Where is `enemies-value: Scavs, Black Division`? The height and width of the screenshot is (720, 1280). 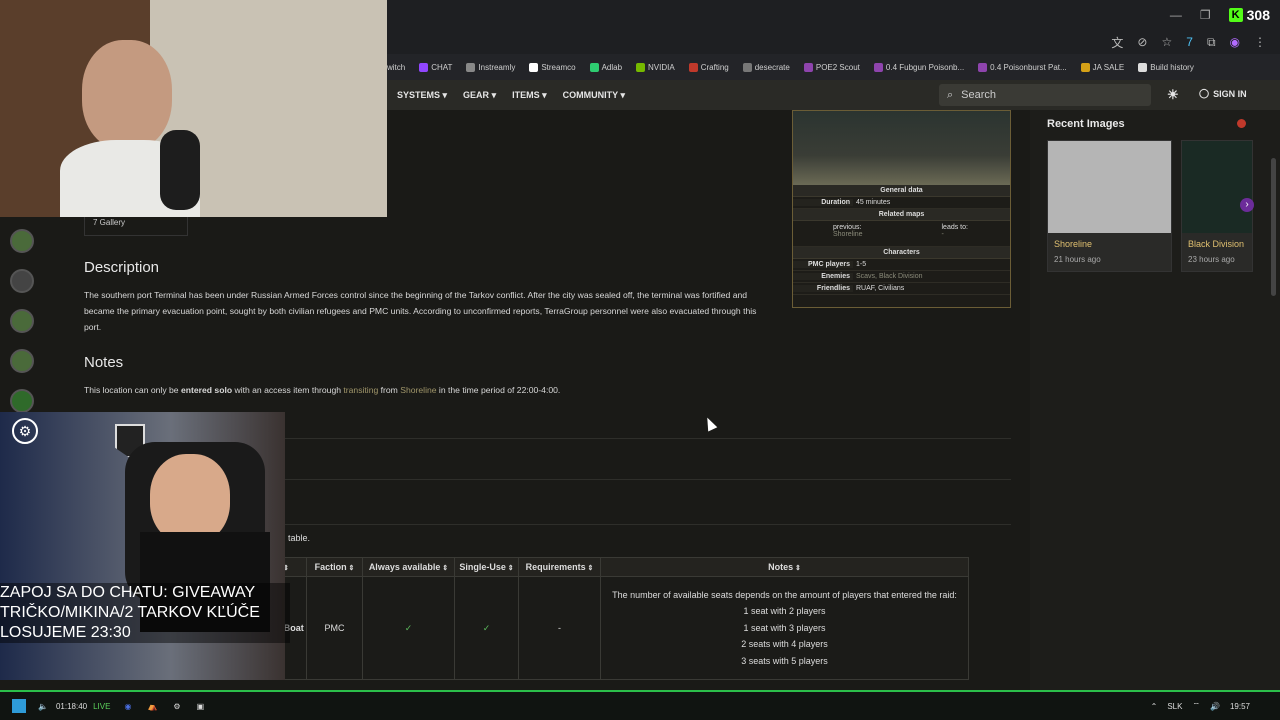
enemies-value: Scavs, Black Division is located at coordinates (888, 276).